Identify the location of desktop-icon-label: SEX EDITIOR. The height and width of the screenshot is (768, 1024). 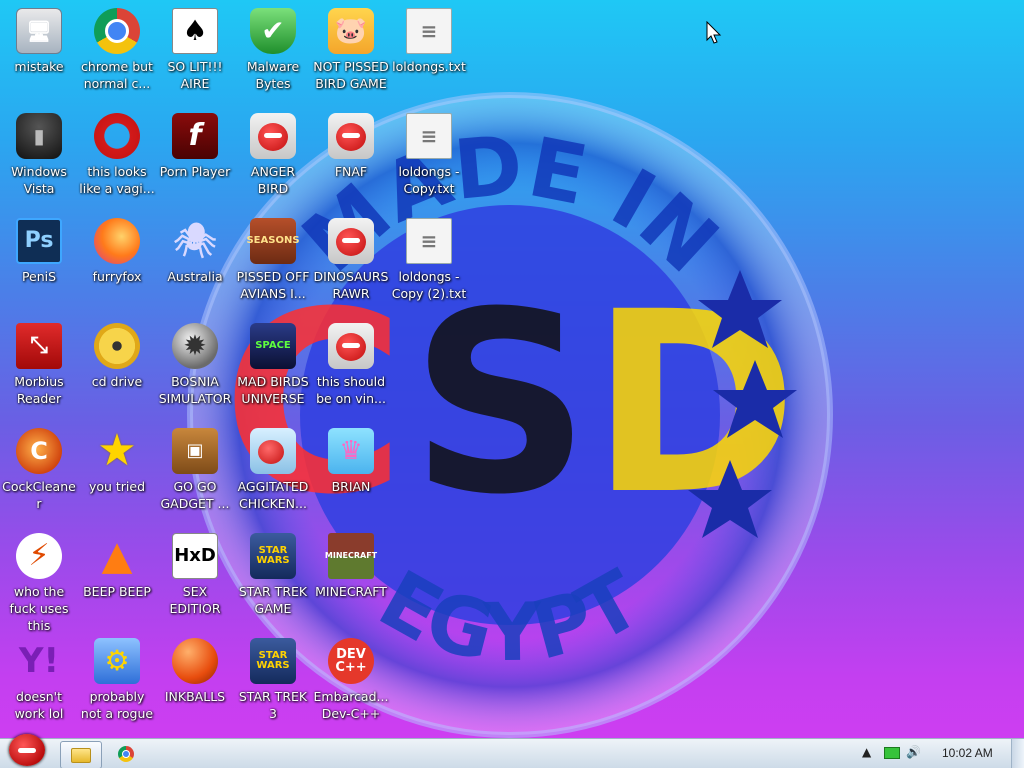
(195, 600).